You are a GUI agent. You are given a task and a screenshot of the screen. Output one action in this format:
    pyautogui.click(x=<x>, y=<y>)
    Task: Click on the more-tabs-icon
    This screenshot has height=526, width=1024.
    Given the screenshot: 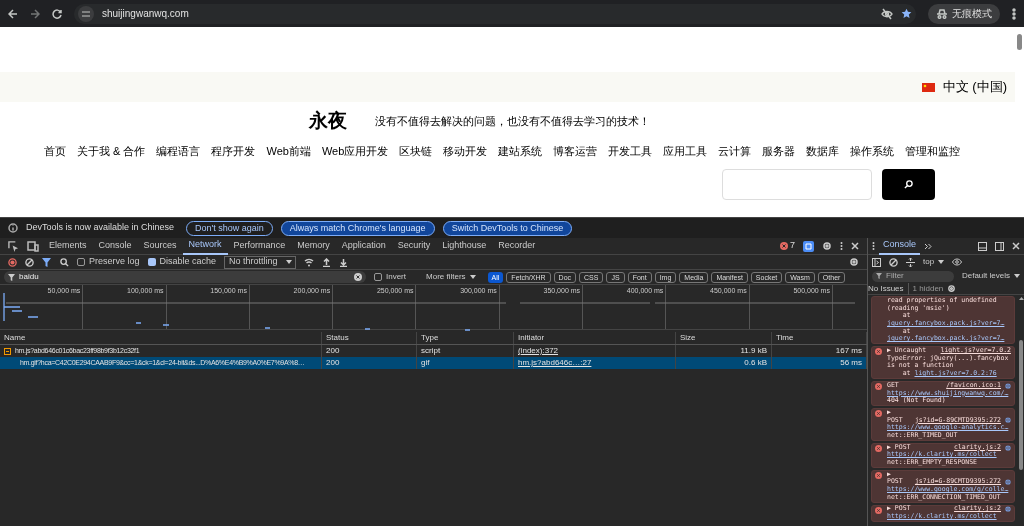 What is the action you would take?
    pyautogui.click(x=928, y=246)
    